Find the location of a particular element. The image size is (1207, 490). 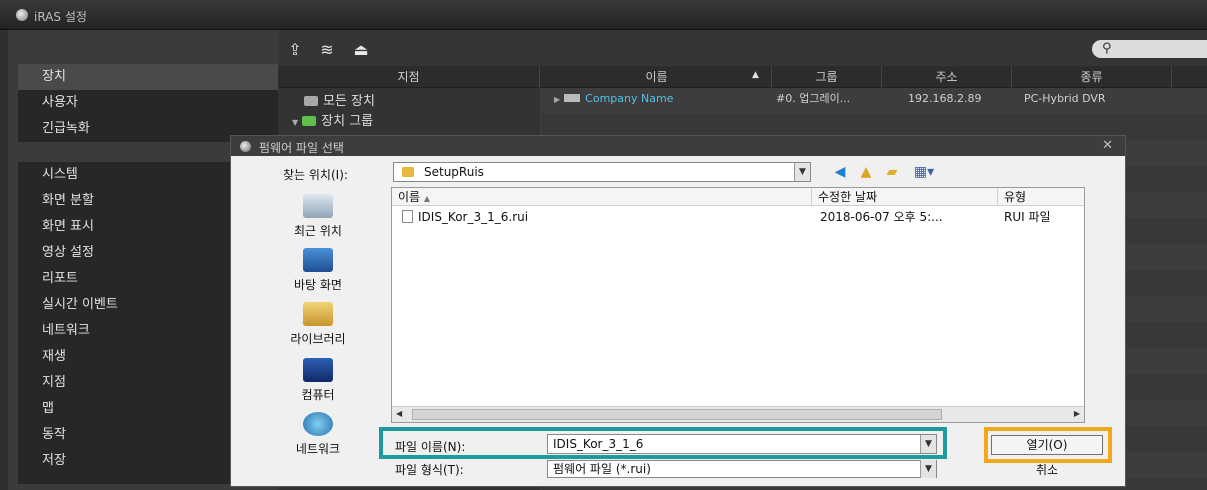

upgrade-icon: ⇪ is located at coordinates (295, 50).